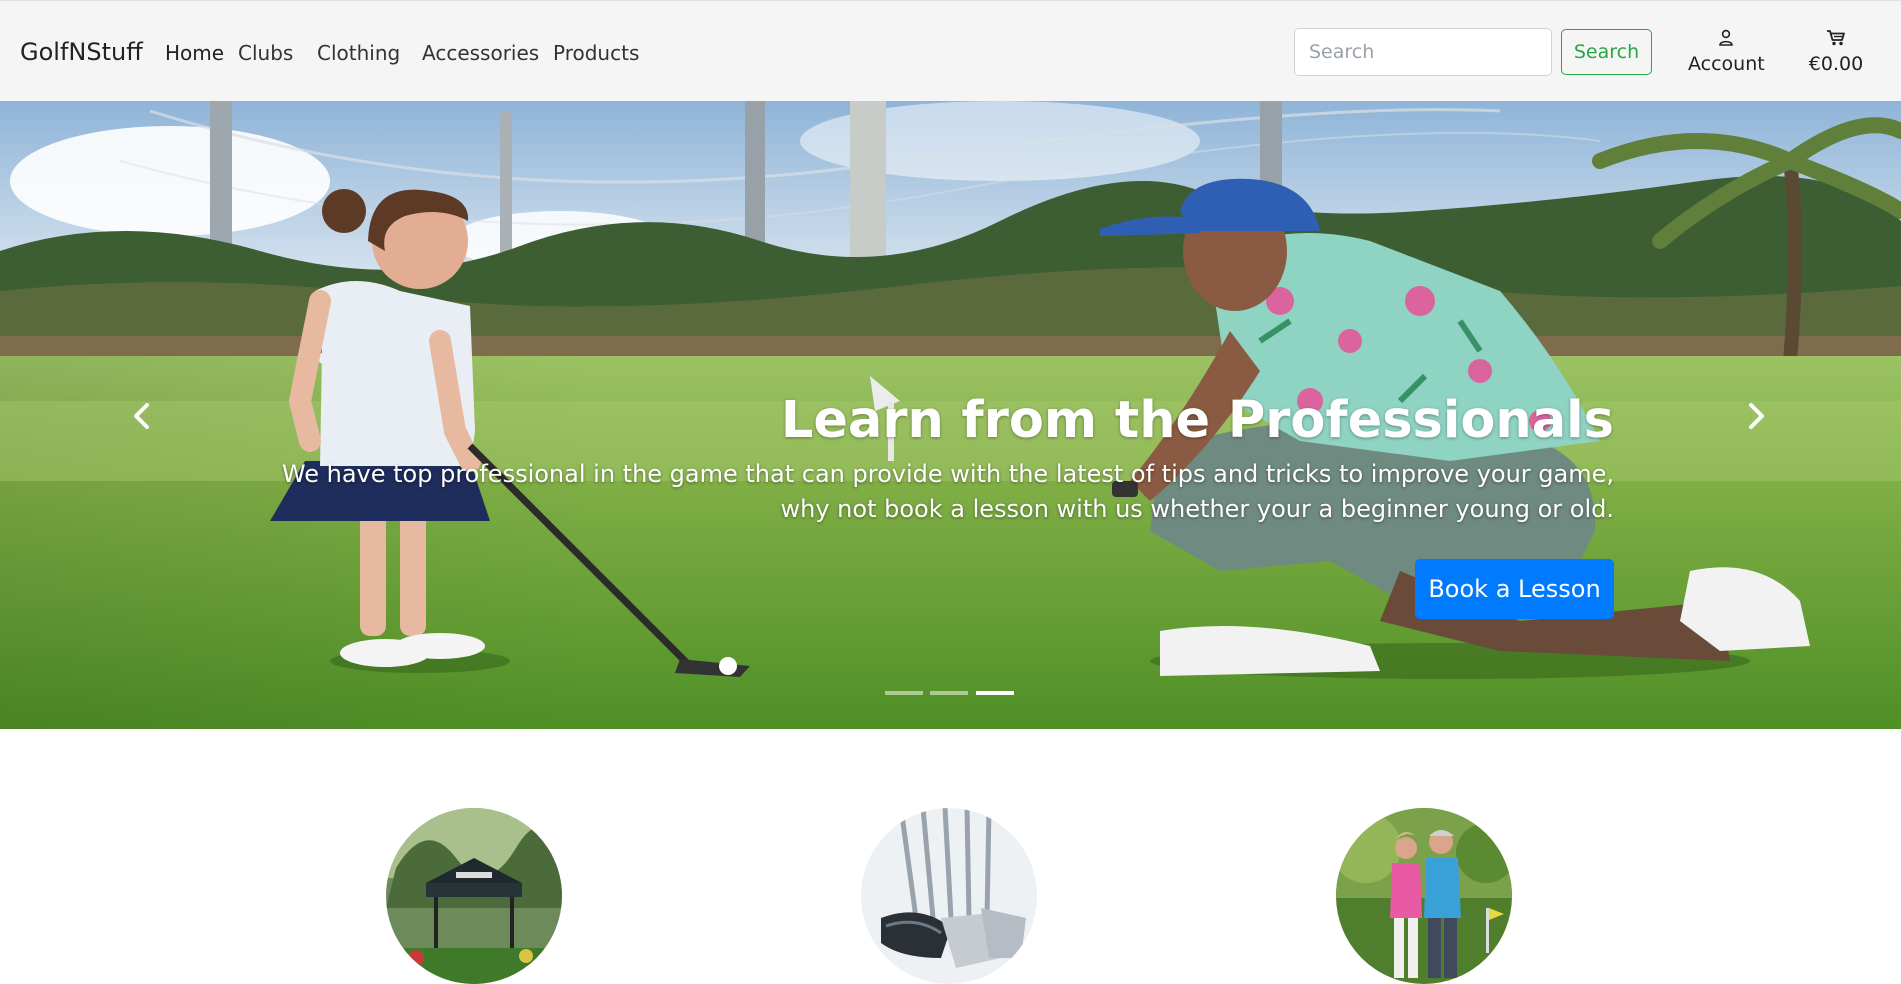  What do you see at coordinates (358, 53) in the screenshot?
I see `nav-item-clothing: Clothing` at bounding box center [358, 53].